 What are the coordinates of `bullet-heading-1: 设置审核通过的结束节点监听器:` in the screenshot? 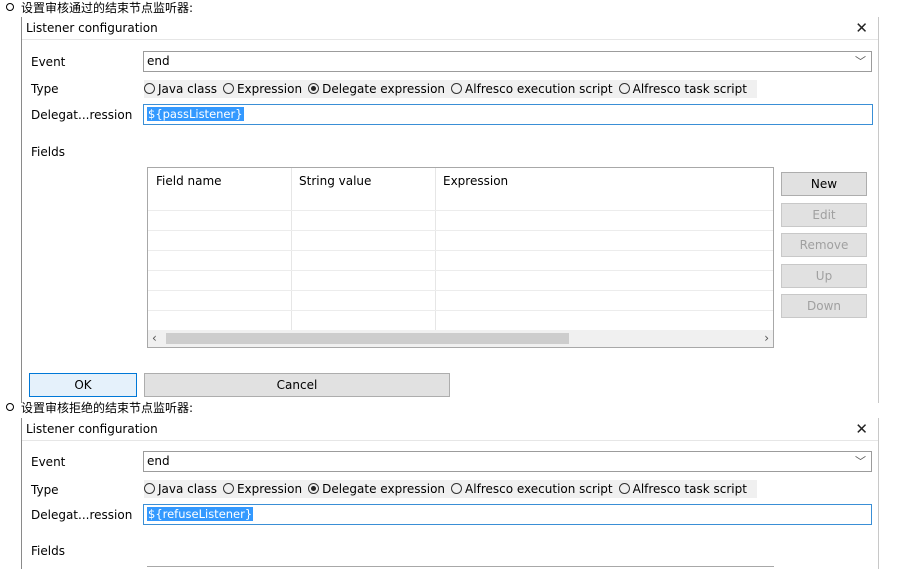 It's located at (99, 8).